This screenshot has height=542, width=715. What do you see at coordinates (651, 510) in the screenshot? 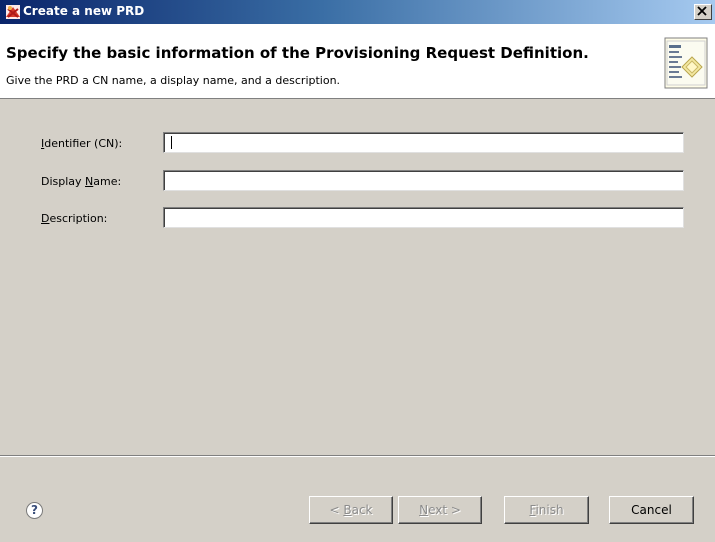
I see `cancel-button: Cancel` at bounding box center [651, 510].